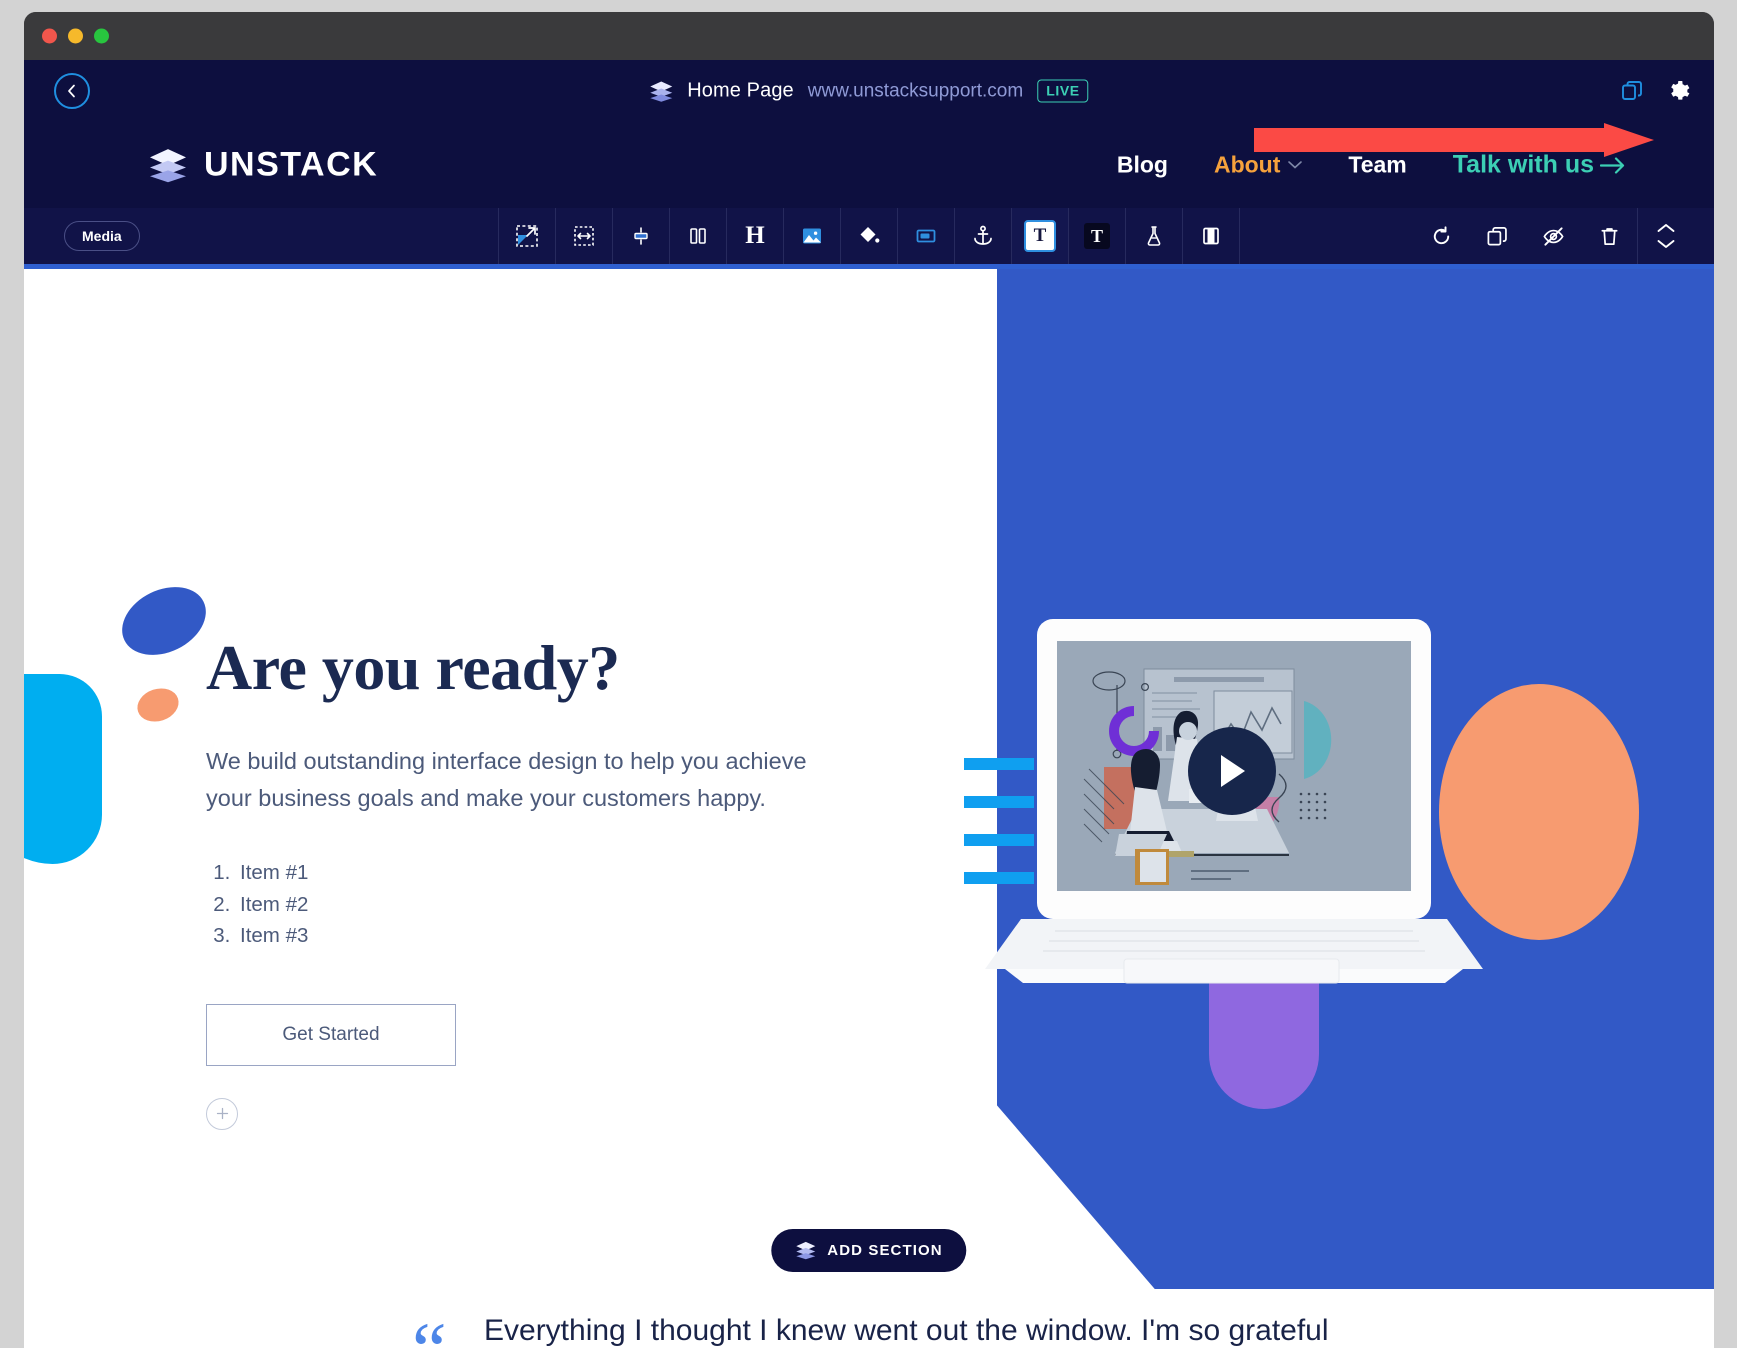 This screenshot has width=1737, height=1348. I want to click on decor-navy-blob, so click(164, 621).